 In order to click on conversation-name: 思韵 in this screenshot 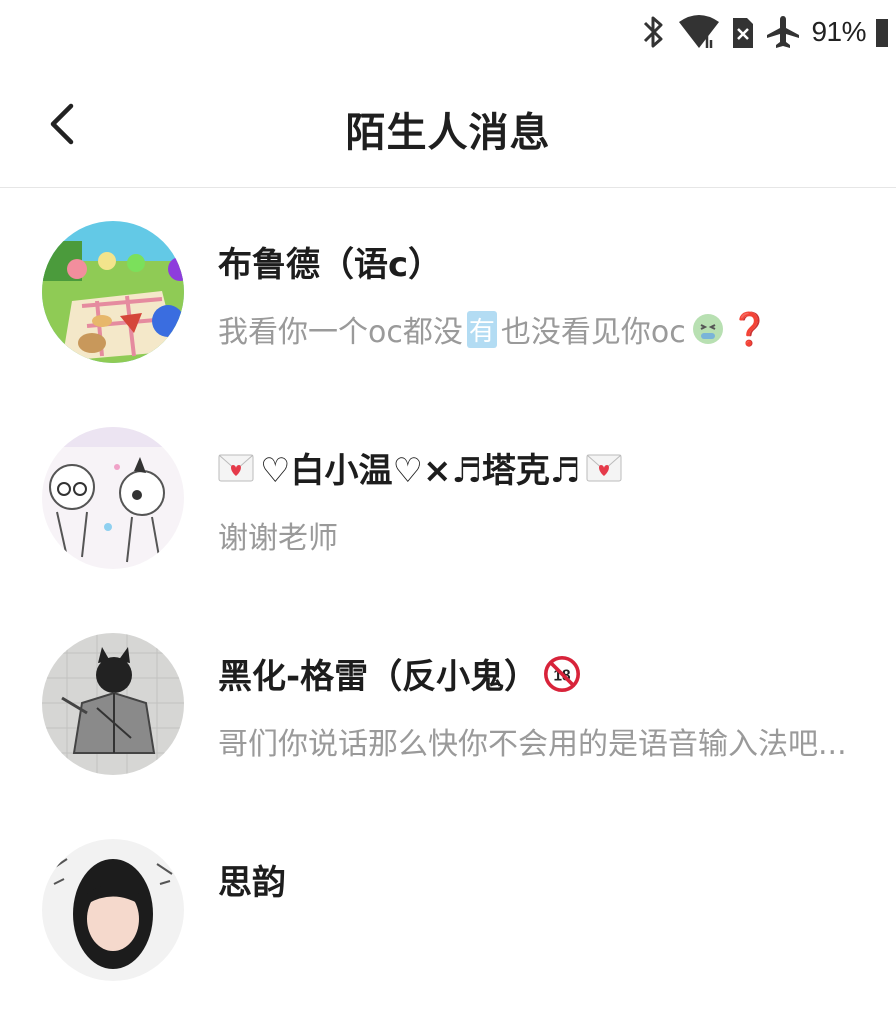, I will do `click(252, 883)`.